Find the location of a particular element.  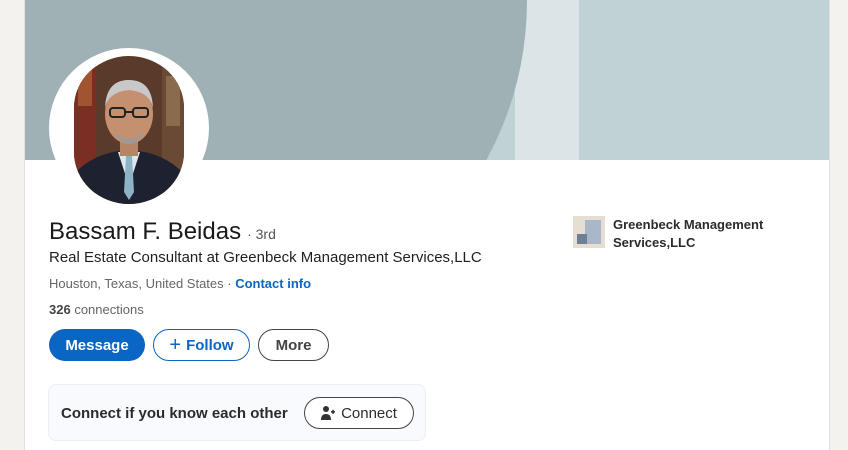

connections-number: 326 is located at coordinates (60, 309).